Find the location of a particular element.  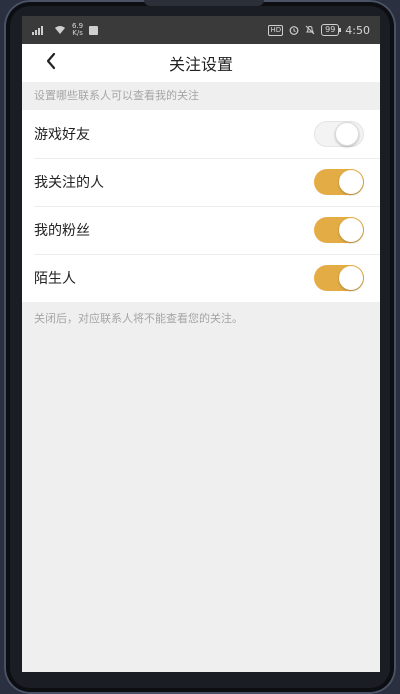

hd-badge: HD is located at coordinates (276, 30).